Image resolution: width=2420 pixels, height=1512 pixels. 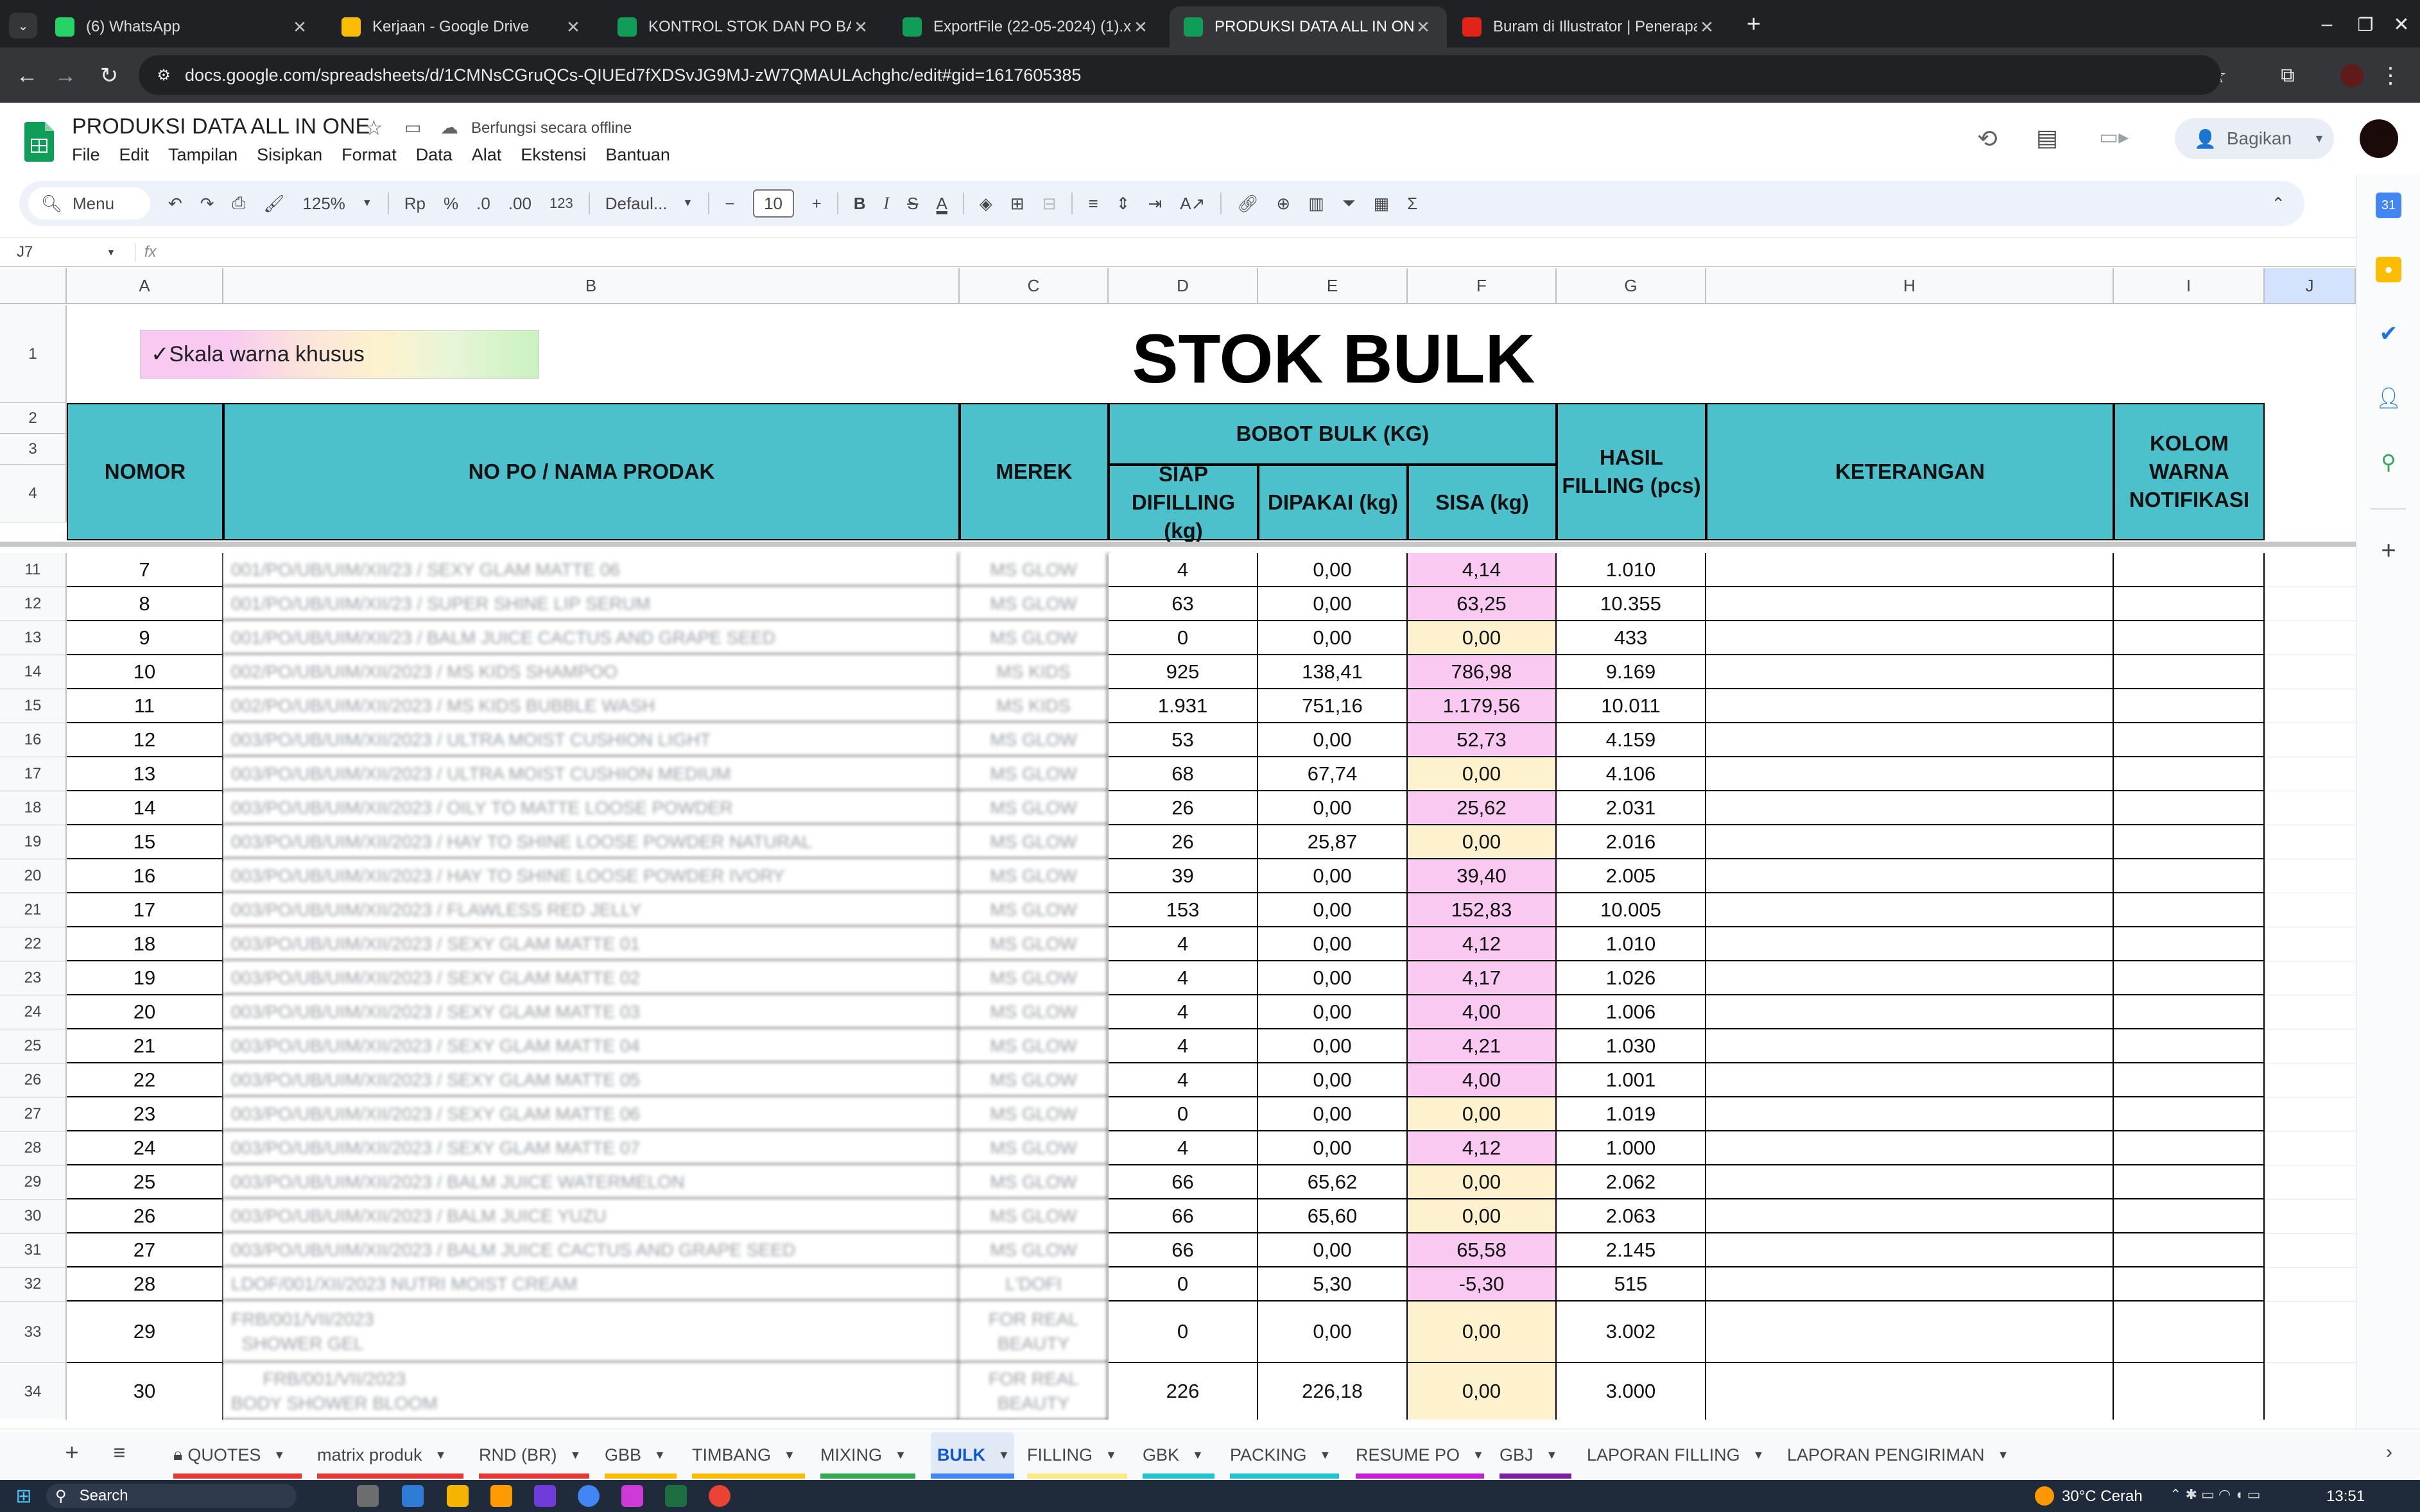 I want to click on row-header: 30, so click(x=33, y=1216).